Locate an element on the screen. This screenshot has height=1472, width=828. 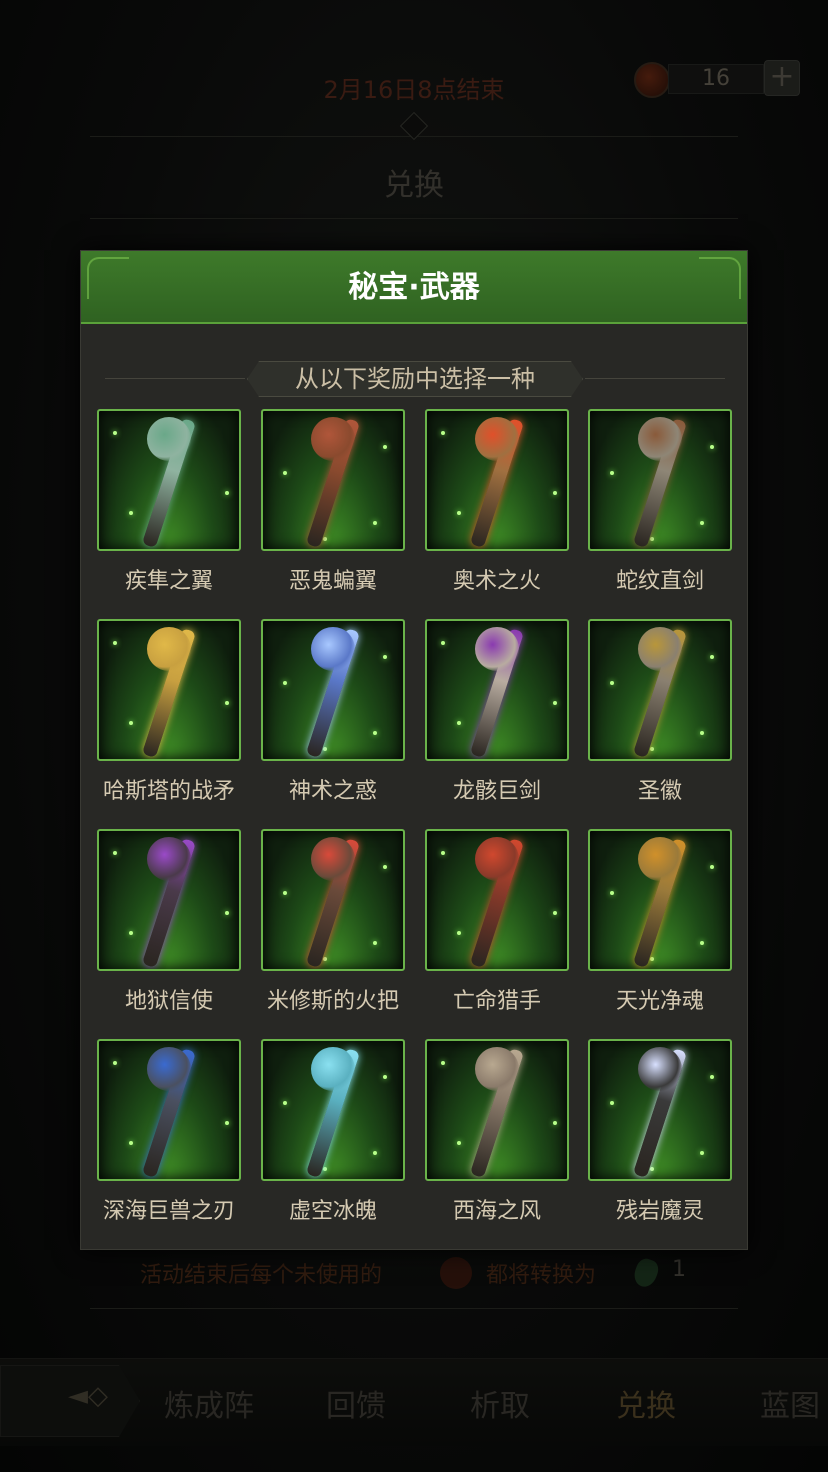
reward-item: 蛇纹直剑 is located at coordinates (660, 504).